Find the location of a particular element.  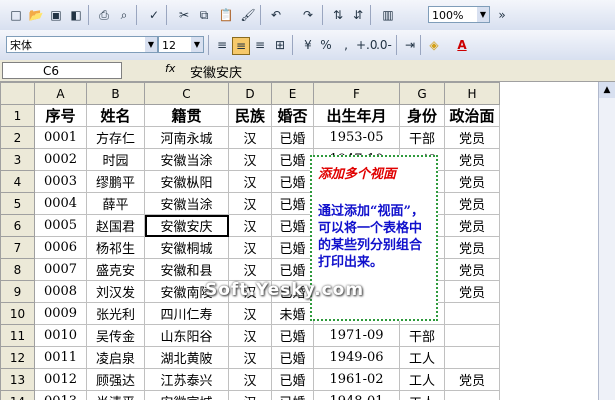

table-cell: 0009 is located at coordinates (60, 313).